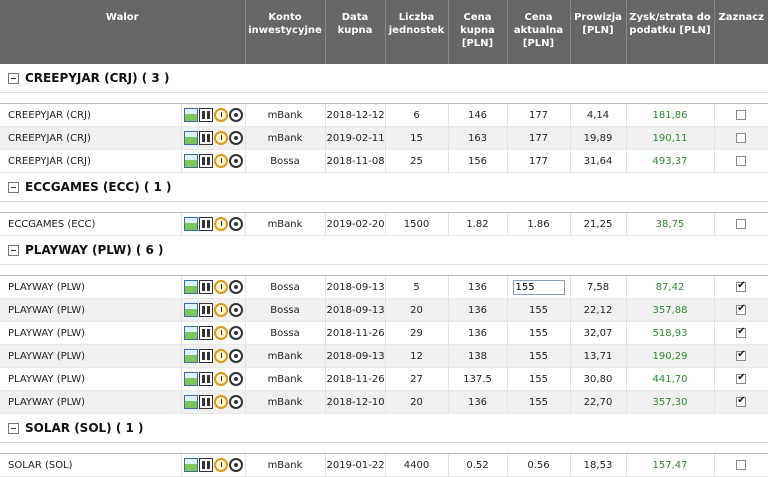 The width and height of the screenshot is (772, 477). Describe the element at coordinates (98, 187) in the screenshot. I see `group-title: ECCGAMES (ECC) ( 1 )` at that location.